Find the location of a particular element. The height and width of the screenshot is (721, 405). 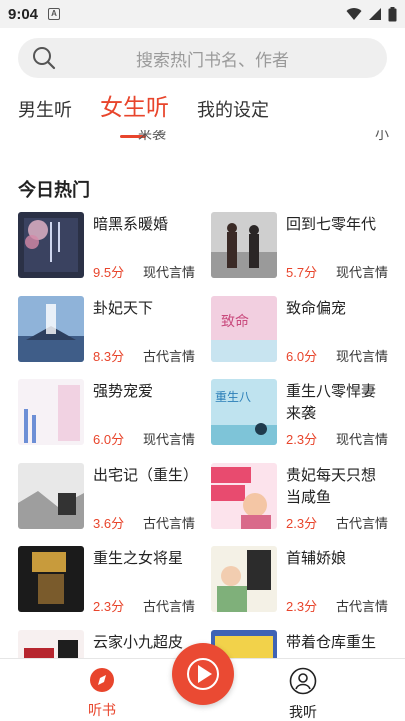

book-score: 5.7分 is located at coordinates (302, 272).